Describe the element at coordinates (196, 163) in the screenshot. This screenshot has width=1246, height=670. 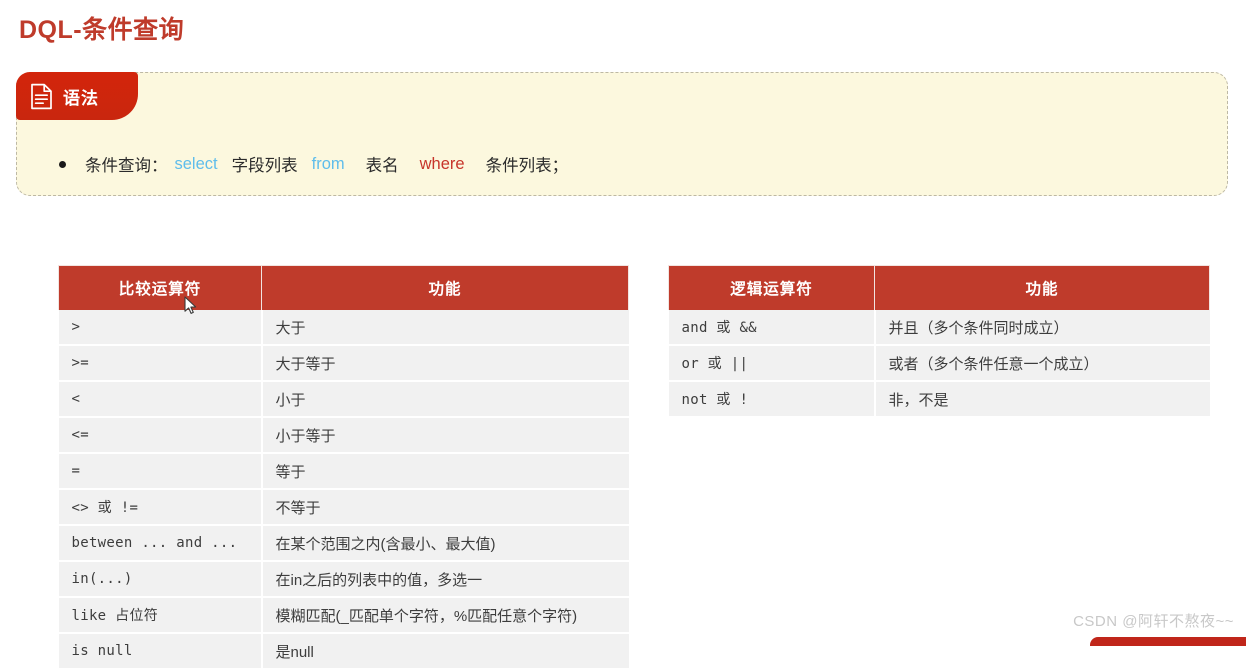
I see `keyword-select: select` at that location.